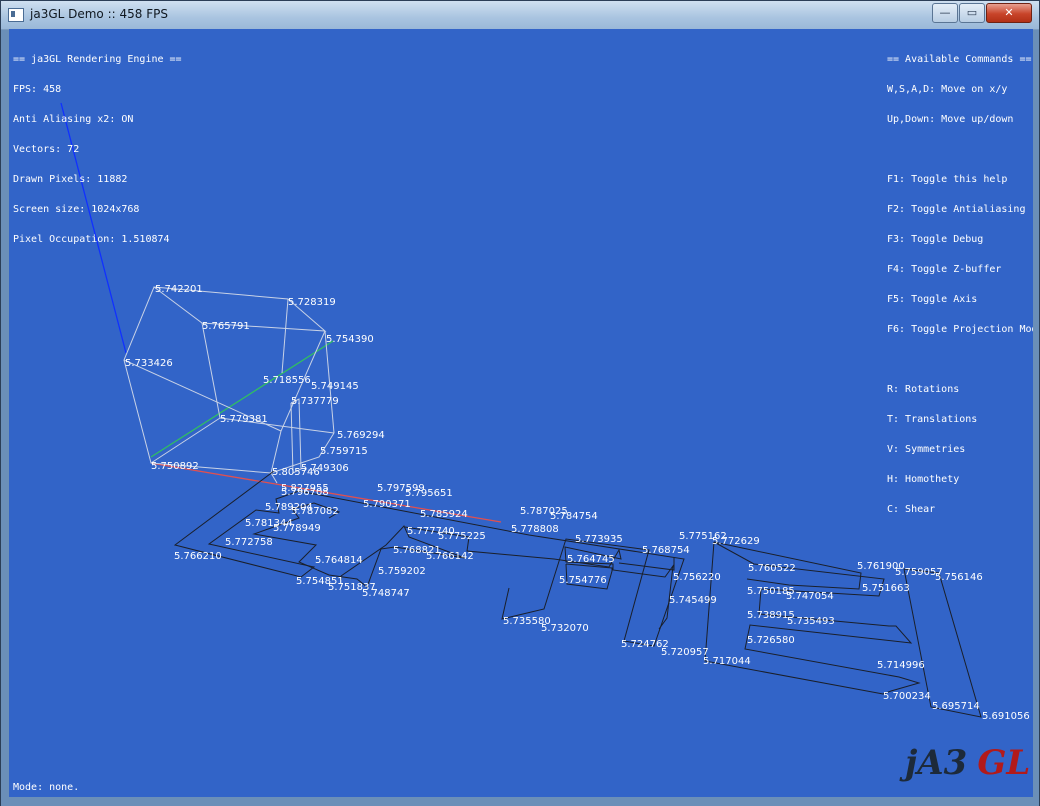 The width and height of the screenshot is (1040, 806). What do you see at coordinates (574, 516) in the screenshot?
I see `text-vertex-depth-label: 5.784754` at bounding box center [574, 516].